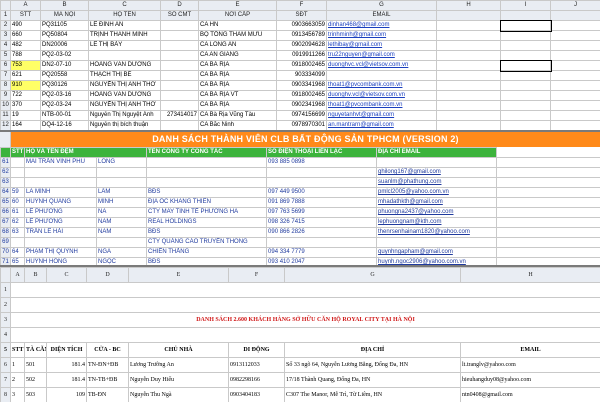 This screenshot has height=402, width=600. I want to click on row-header: 6, so click(6, 66).